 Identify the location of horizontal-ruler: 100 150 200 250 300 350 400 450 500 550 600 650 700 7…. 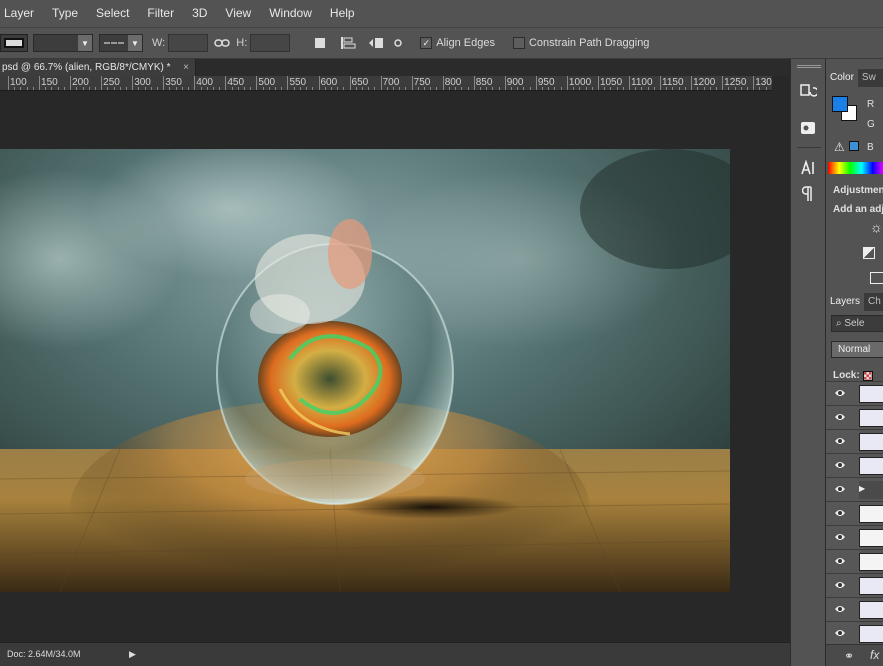
(386, 83).